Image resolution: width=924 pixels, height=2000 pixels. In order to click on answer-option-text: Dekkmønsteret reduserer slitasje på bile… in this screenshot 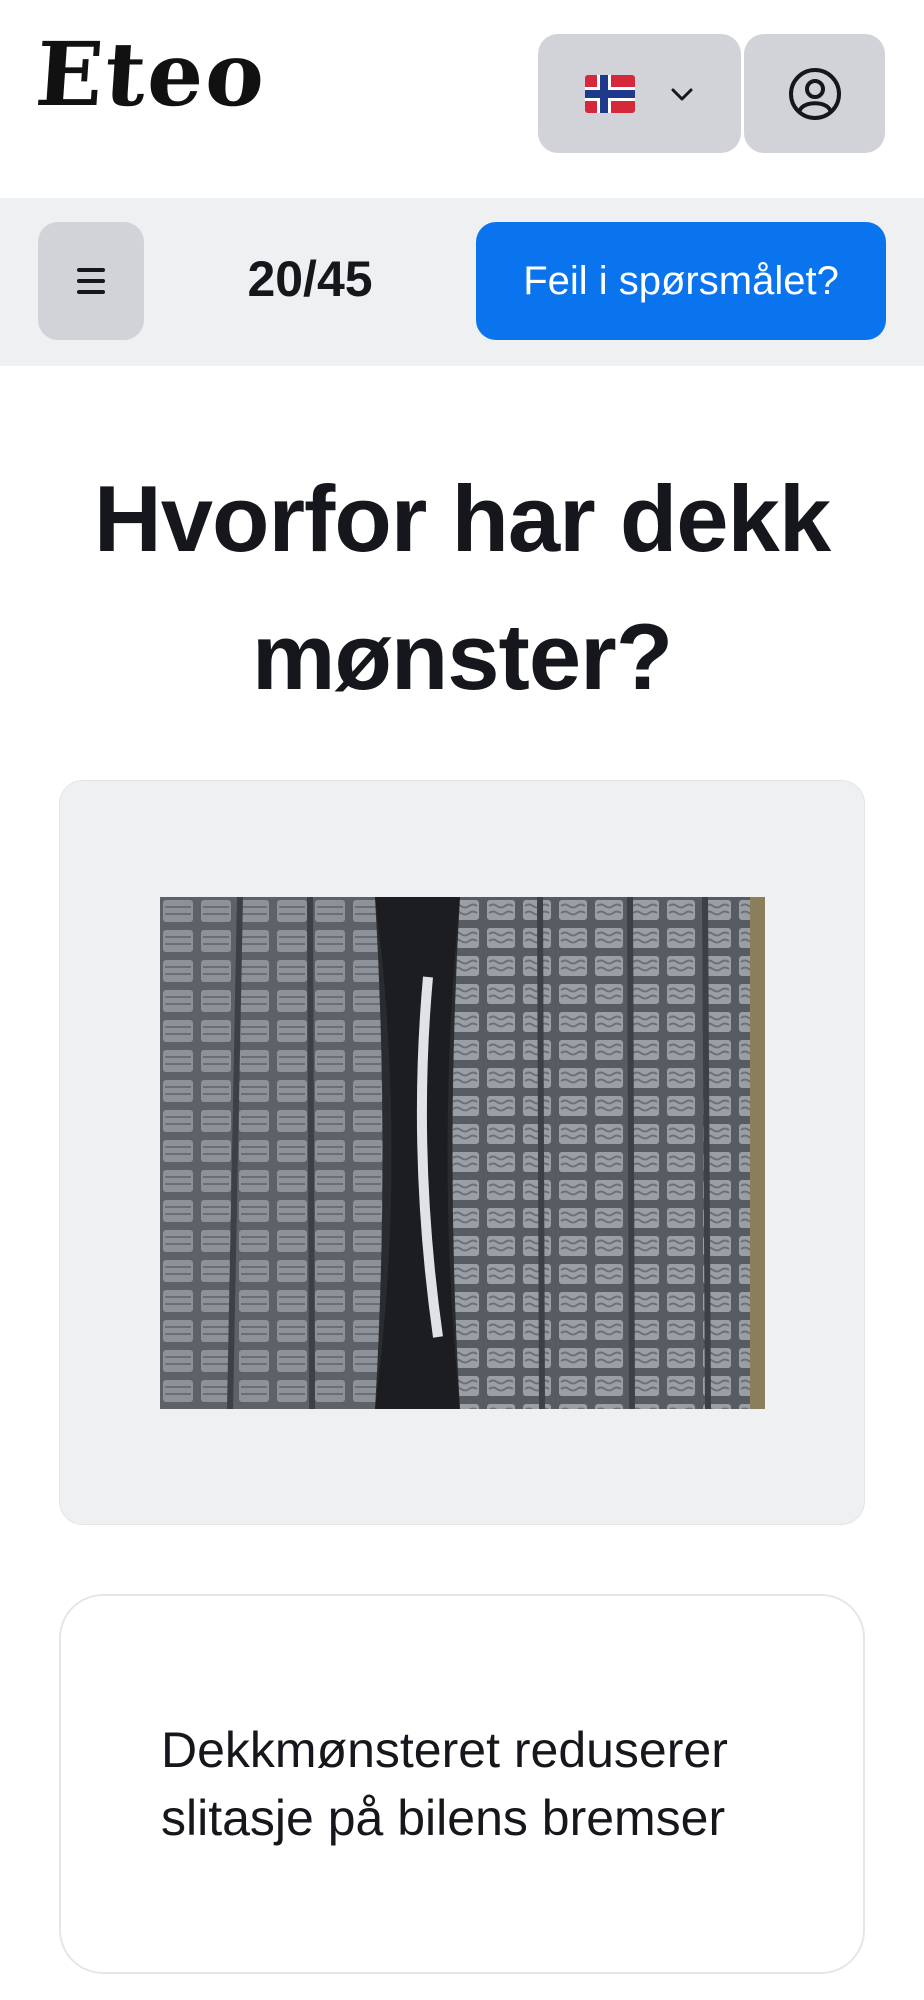, I will do `click(444, 1784)`.